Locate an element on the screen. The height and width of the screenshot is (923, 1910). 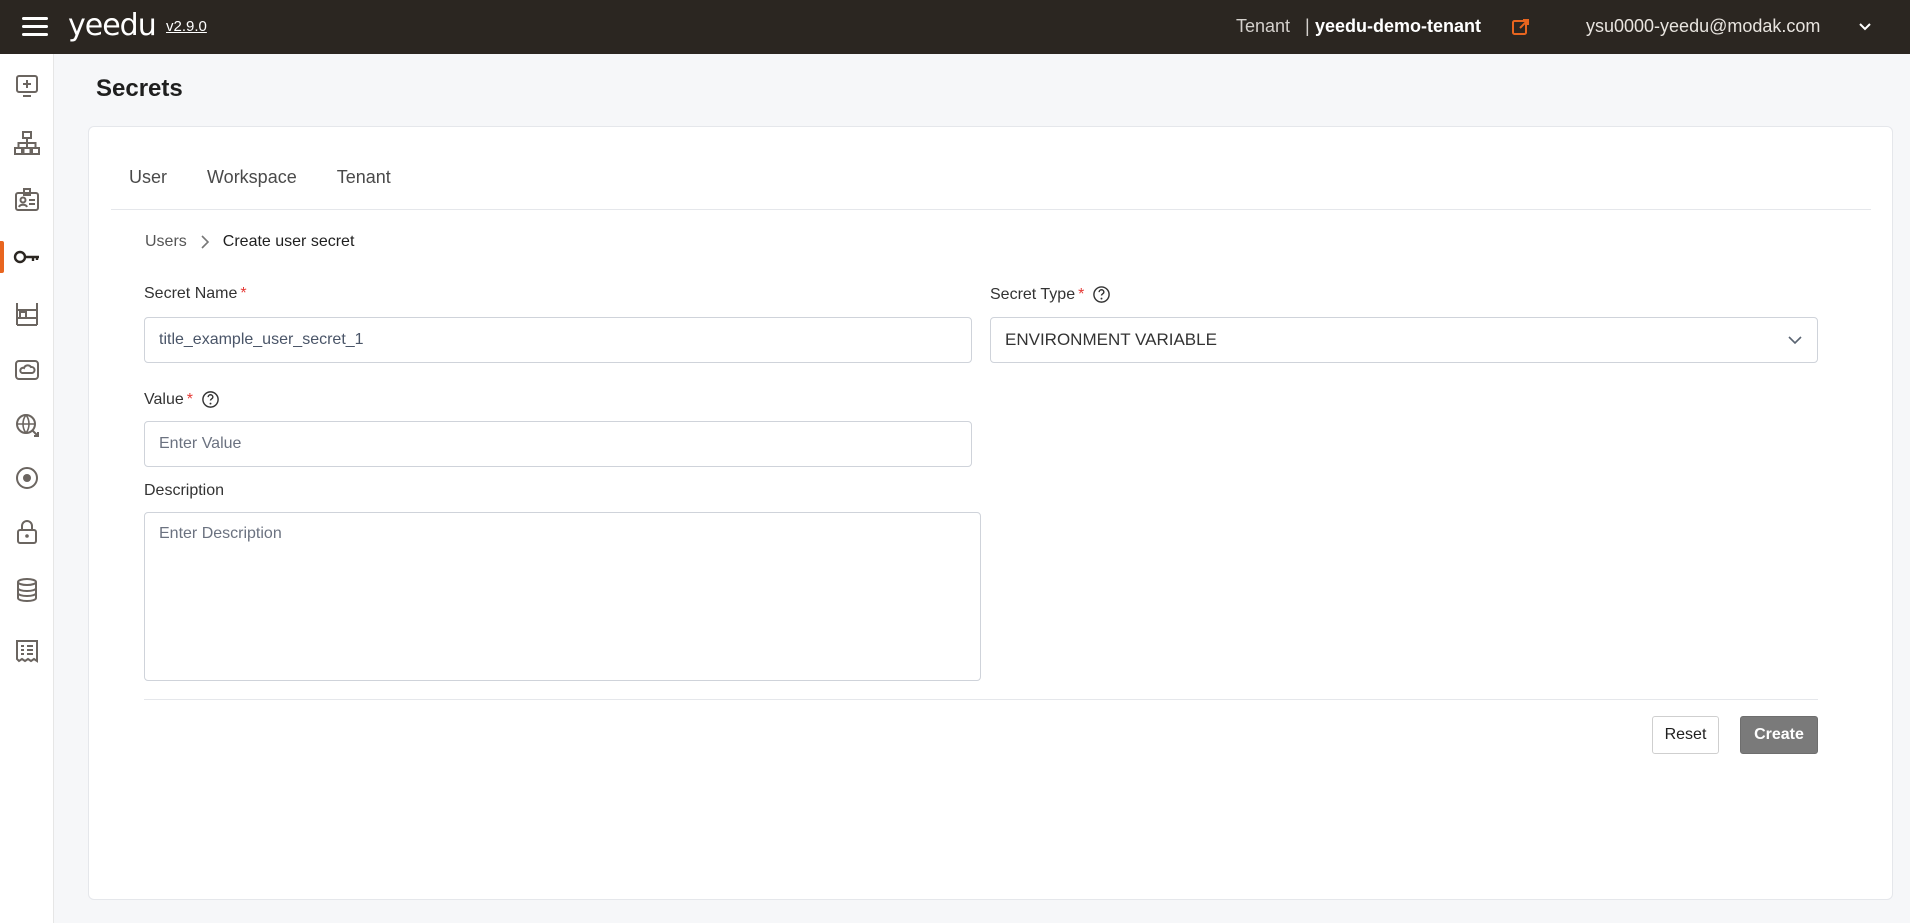
breadcrumb-current: Create user secret is located at coordinates (288, 241).